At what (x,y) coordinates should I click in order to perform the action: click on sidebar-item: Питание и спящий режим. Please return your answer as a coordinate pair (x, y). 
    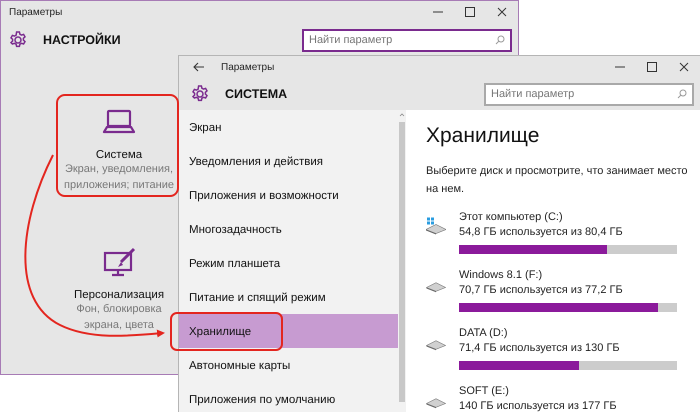
    Looking at the image, I should click on (288, 297).